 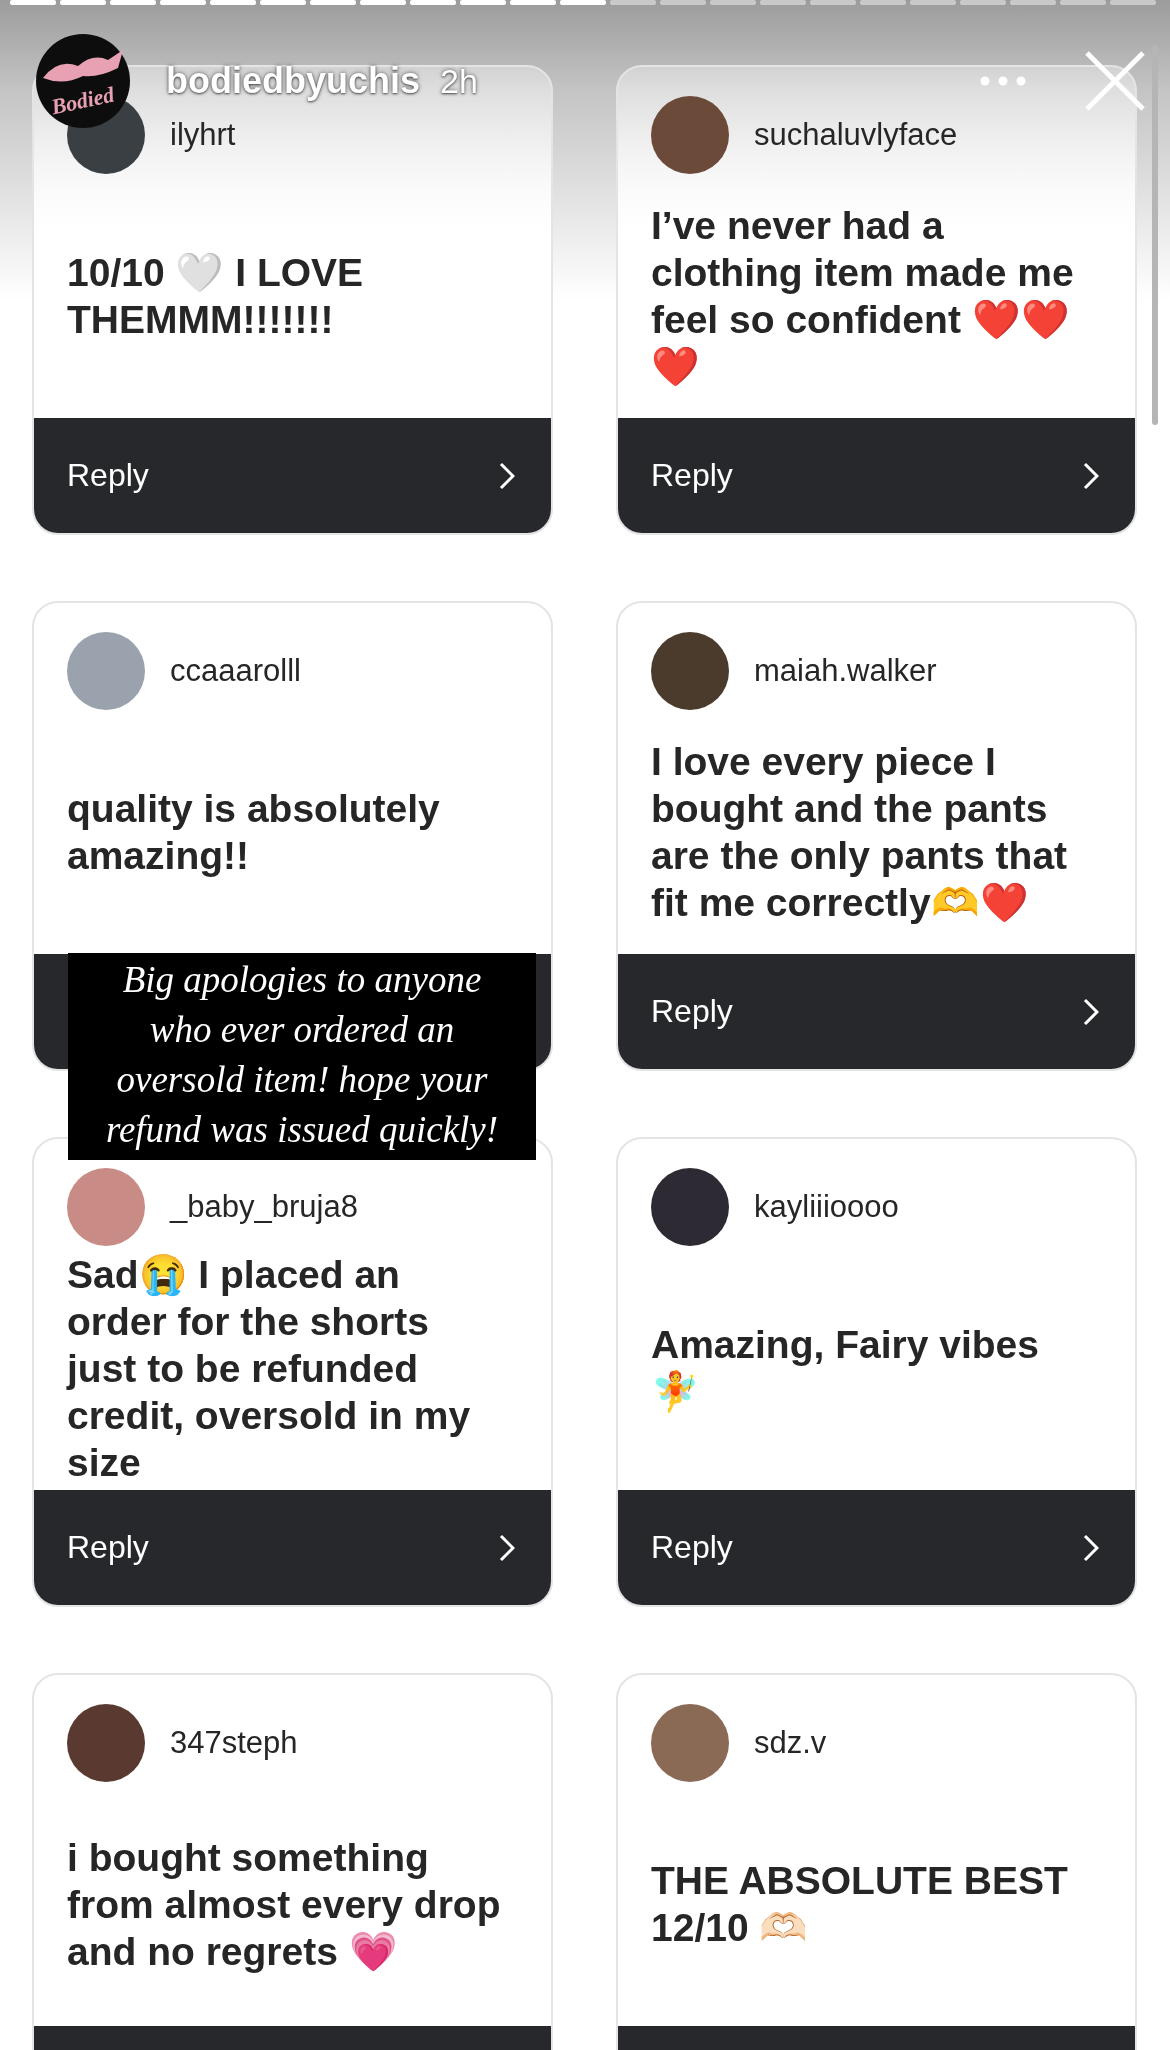 I want to click on story-time: 2h, so click(x=459, y=81).